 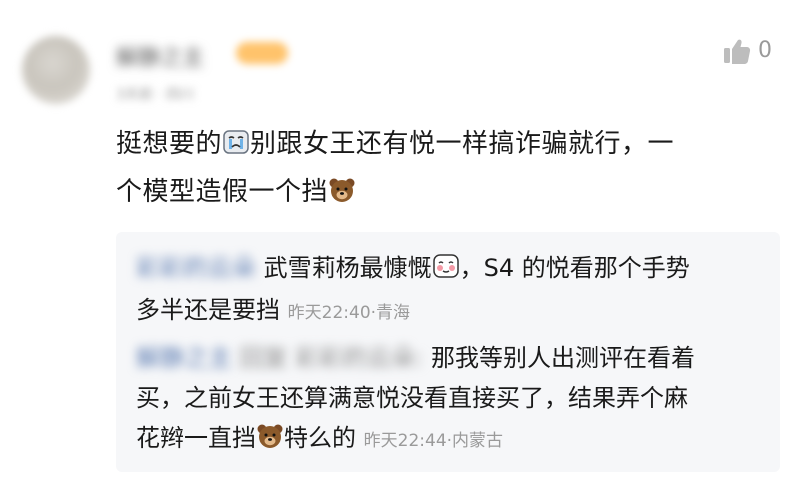 I want to click on avatar, so click(x=56, y=70).